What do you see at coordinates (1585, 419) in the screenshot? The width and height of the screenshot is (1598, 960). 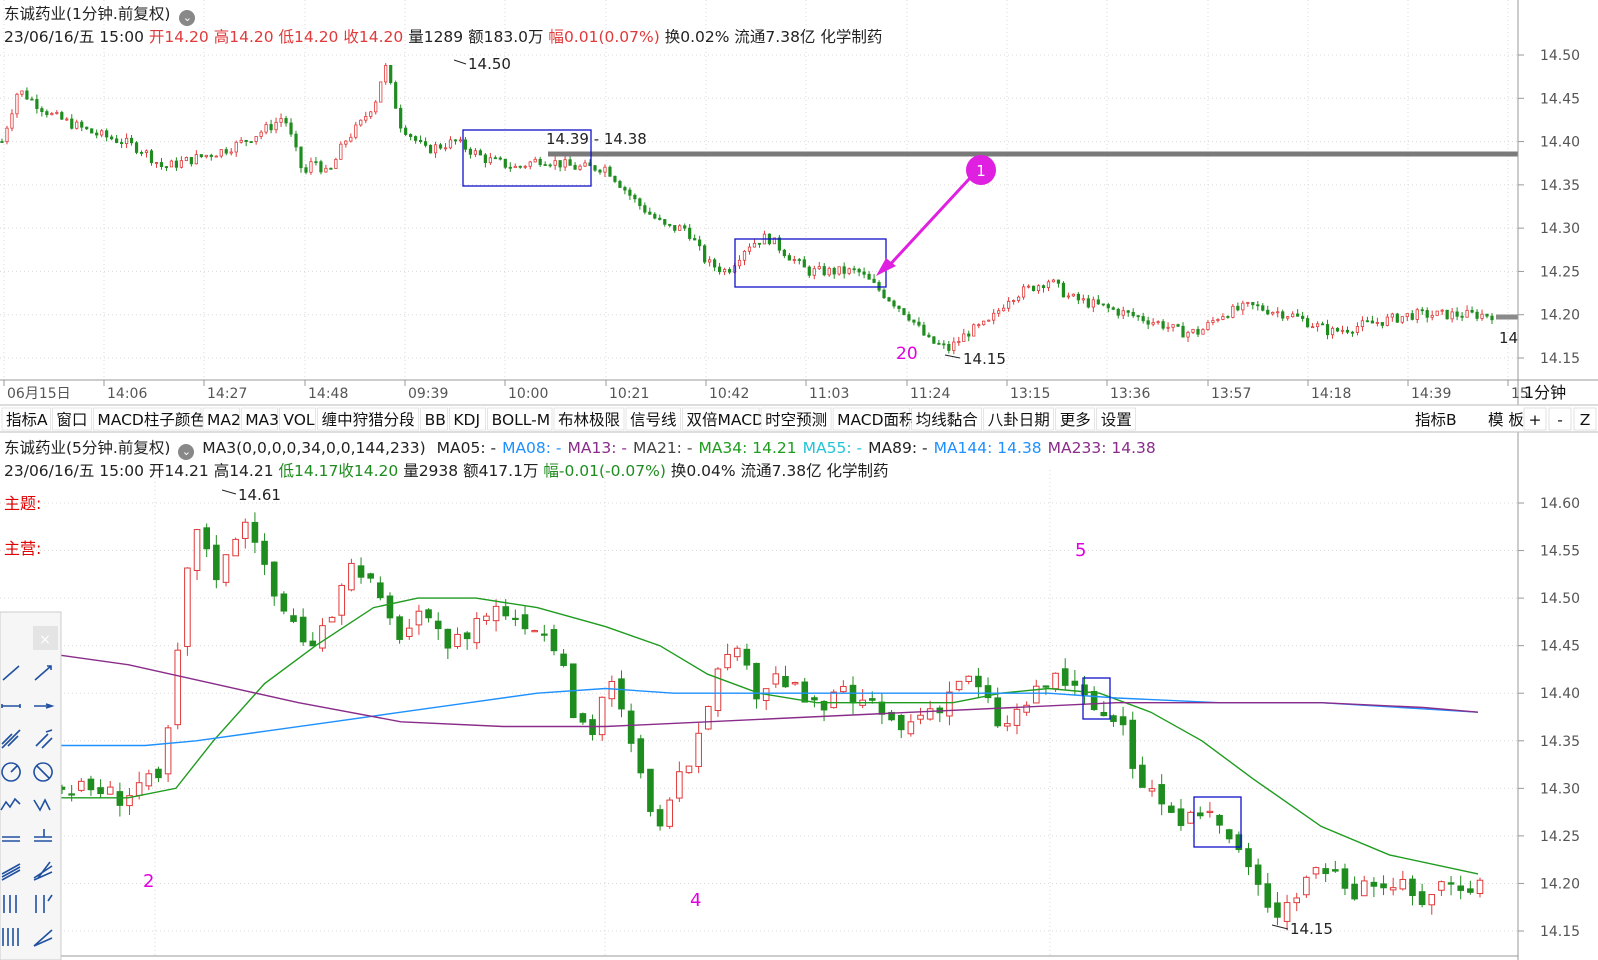 I see `toolbar-zoom-button: Z` at bounding box center [1585, 419].